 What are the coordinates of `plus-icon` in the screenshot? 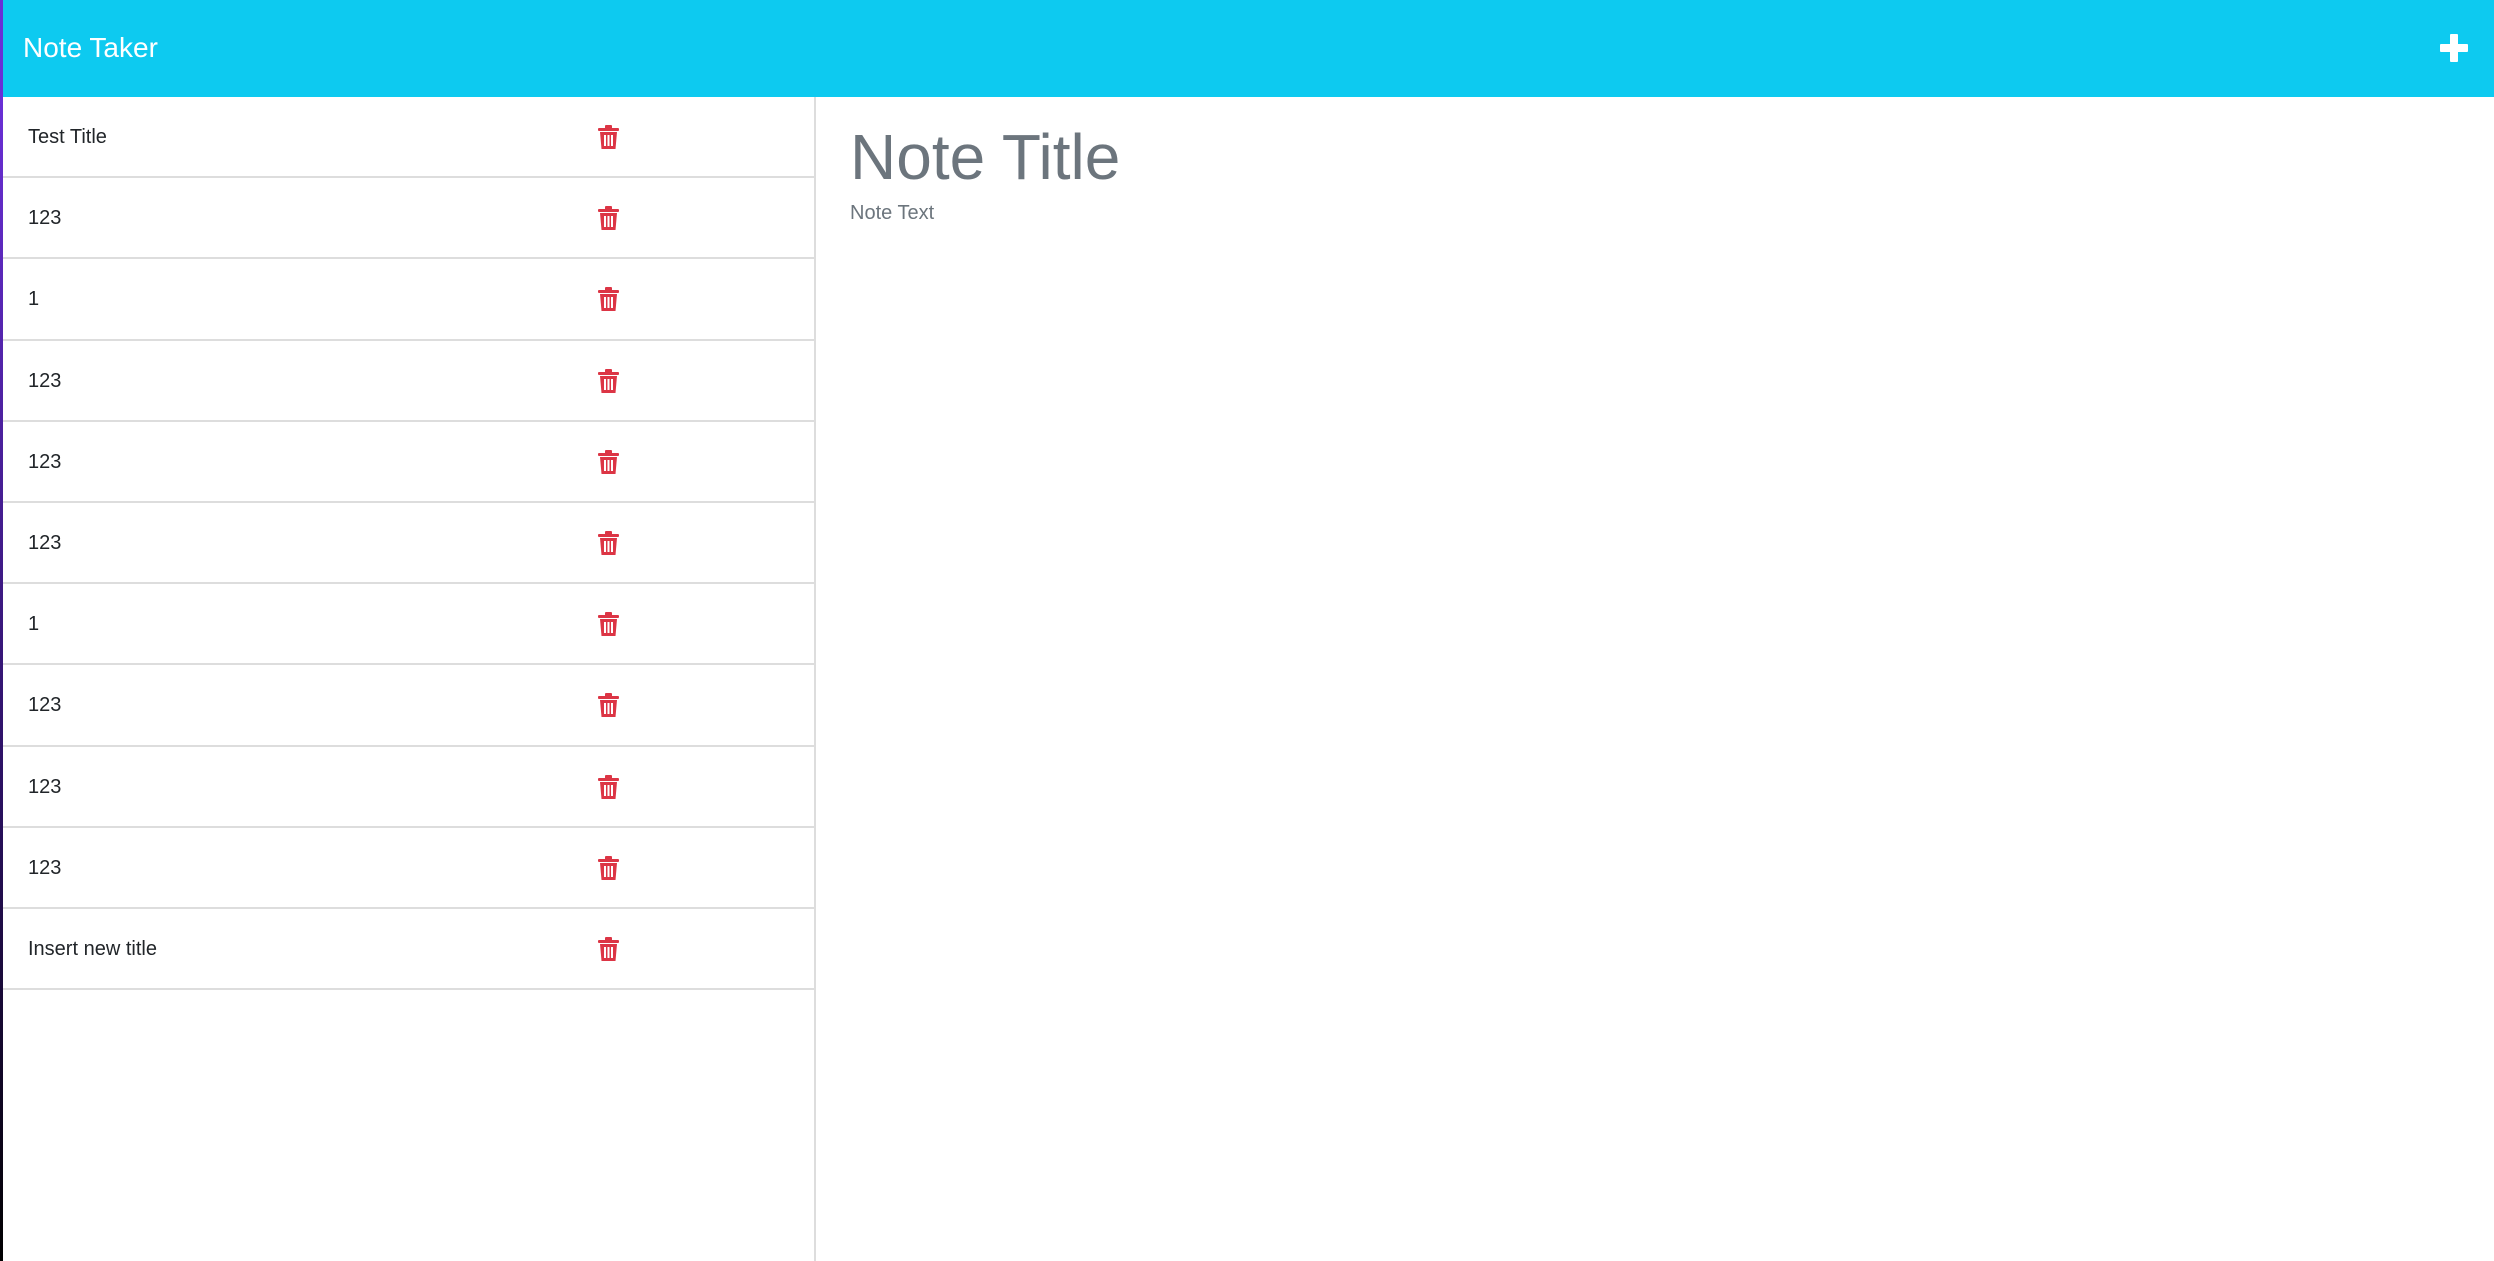 It's located at (2454, 48).